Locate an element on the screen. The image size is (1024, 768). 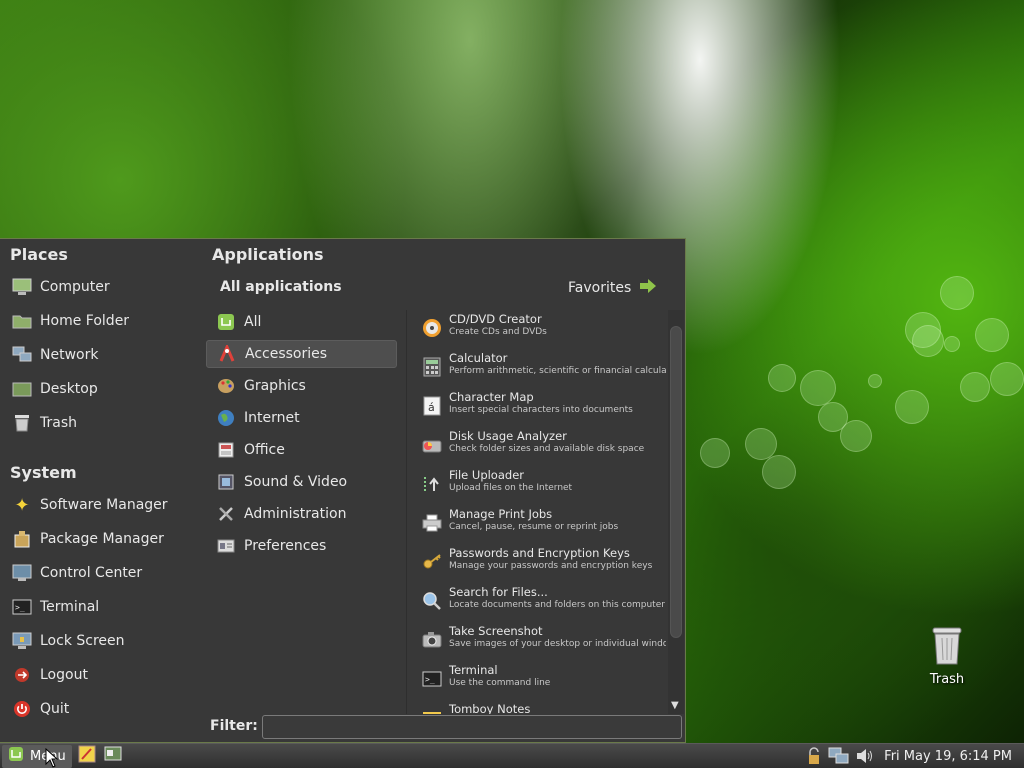
filter-input is located at coordinates (472, 727).